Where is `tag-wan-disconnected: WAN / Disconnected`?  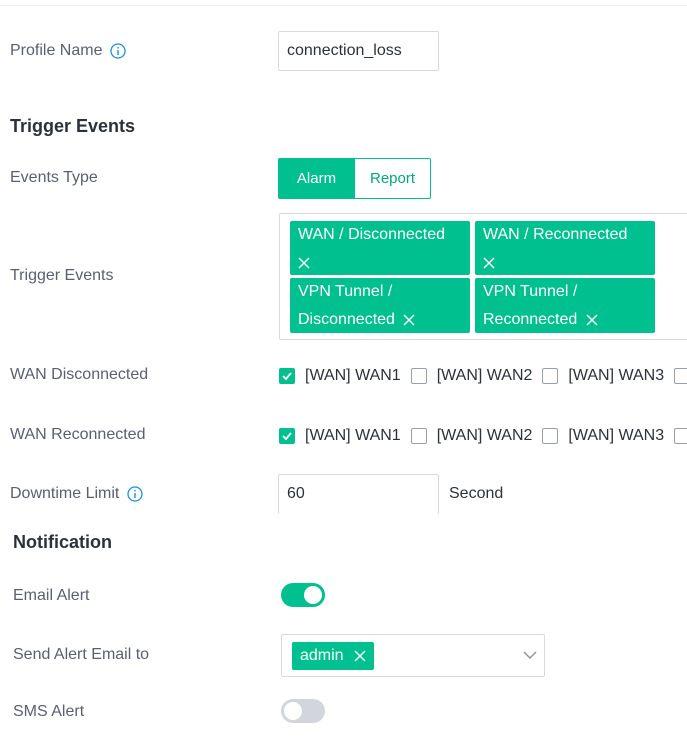 tag-wan-disconnected: WAN / Disconnected is located at coordinates (380, 248).